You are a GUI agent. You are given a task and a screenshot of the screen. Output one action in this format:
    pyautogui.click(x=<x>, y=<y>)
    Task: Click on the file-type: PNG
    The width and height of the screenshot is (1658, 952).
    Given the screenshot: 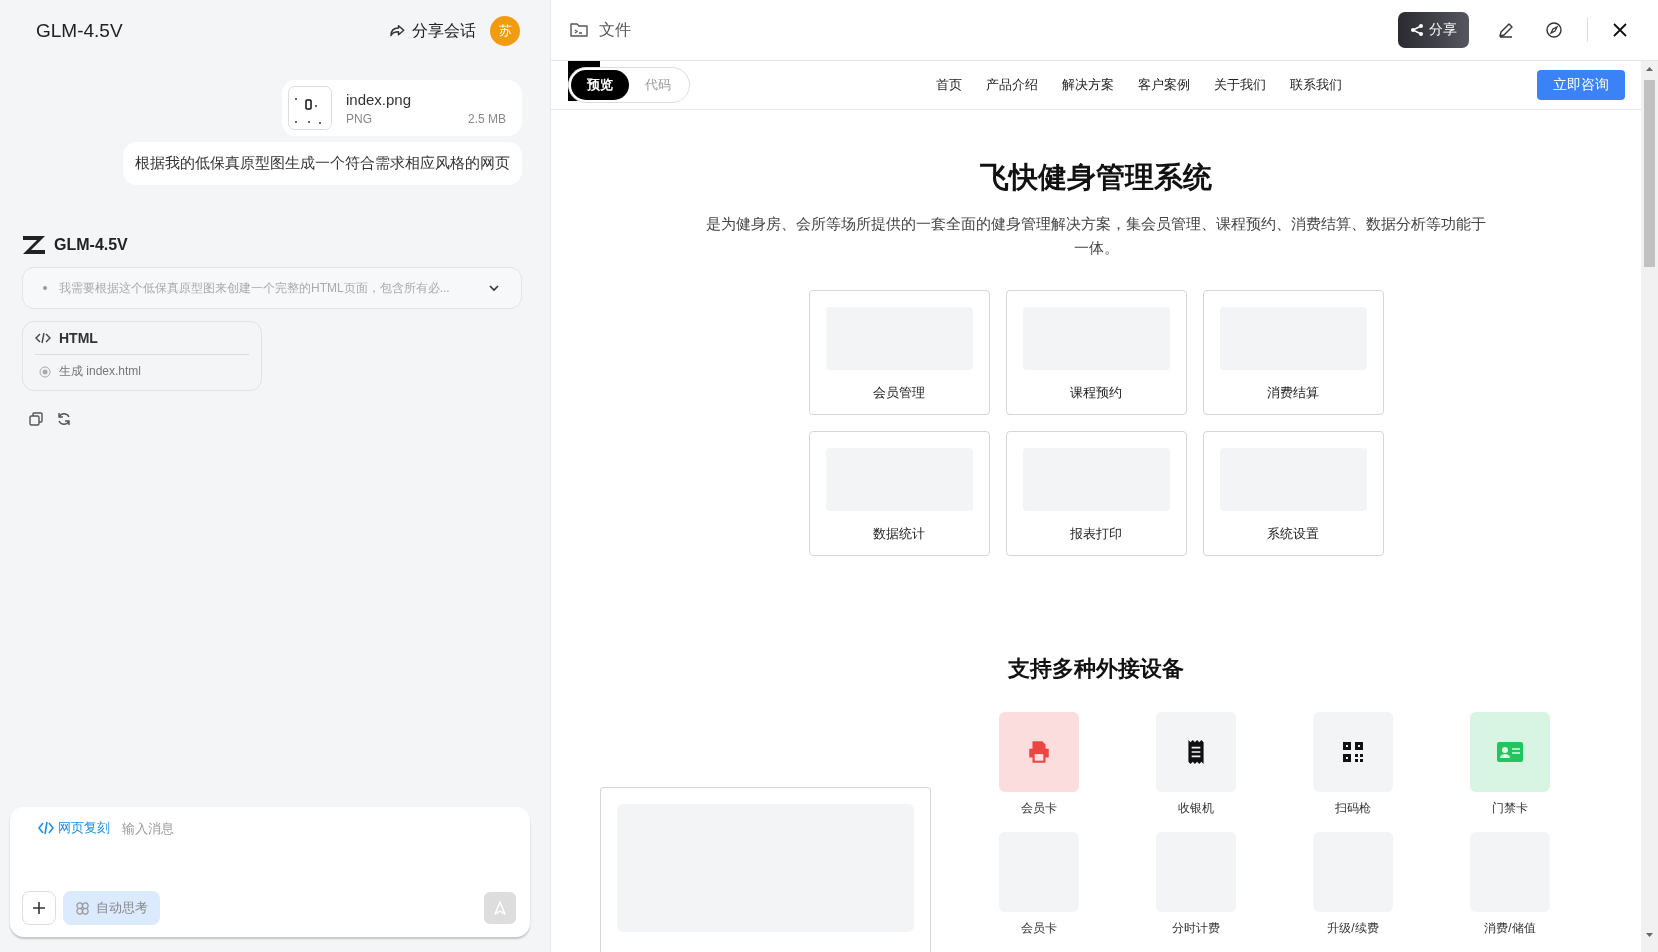 What is the action you would take?
    pyautogui.click(x=359, y=118)
    